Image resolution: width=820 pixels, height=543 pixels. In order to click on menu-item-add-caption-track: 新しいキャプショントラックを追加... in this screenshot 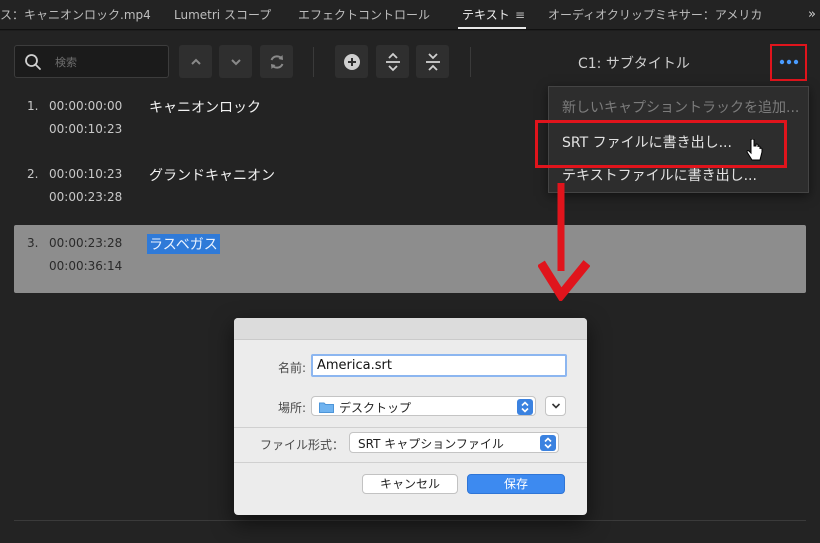, I will do `click(681, 108)`.